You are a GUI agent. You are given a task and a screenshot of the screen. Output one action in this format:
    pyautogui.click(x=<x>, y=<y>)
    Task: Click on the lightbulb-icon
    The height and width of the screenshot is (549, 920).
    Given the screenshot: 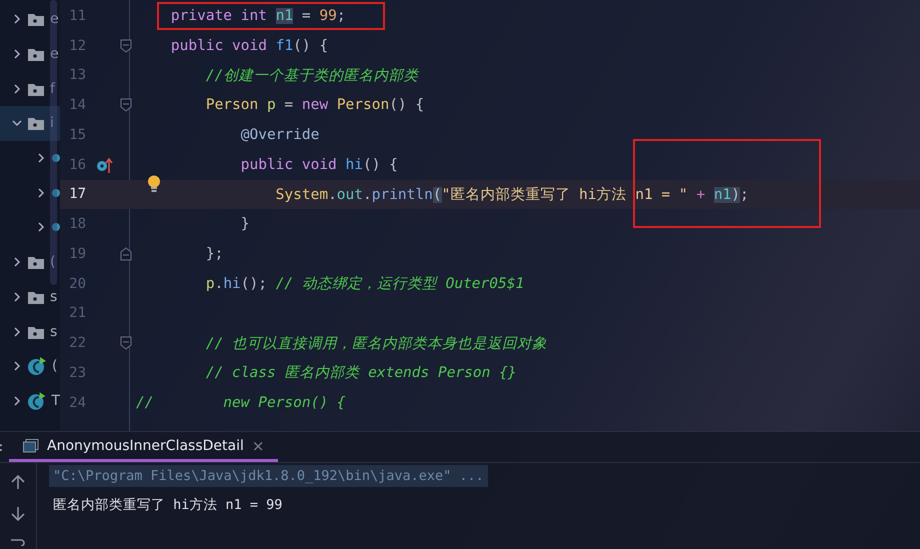 What is the action you would take?
    pyautogui.click(x=154, y=183)
    